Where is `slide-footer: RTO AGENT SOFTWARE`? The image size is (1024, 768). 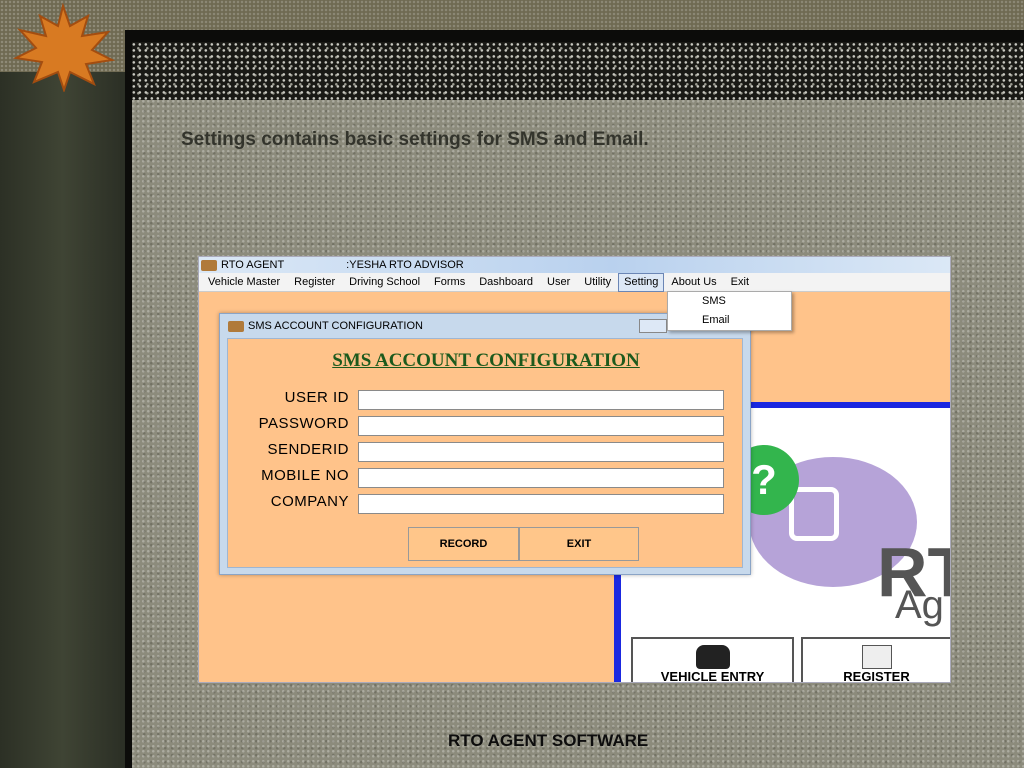
slide-footer: RTO AGENT SOFTWARE is located at coordinates (548, 740).